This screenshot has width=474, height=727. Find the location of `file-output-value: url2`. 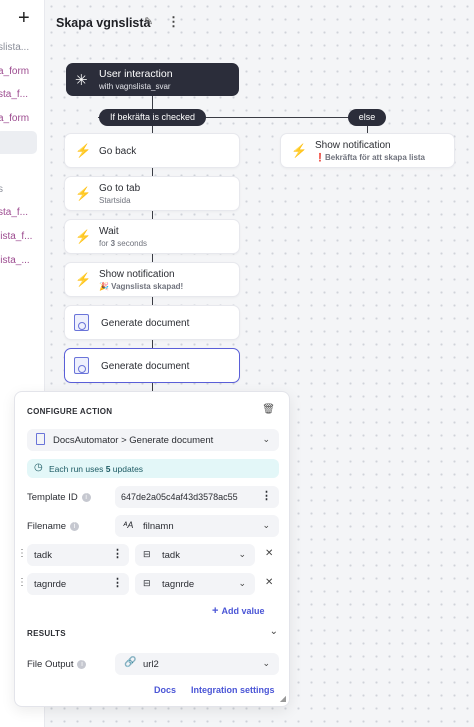

file-output-value: url2 is located at coordinates (151, 664).